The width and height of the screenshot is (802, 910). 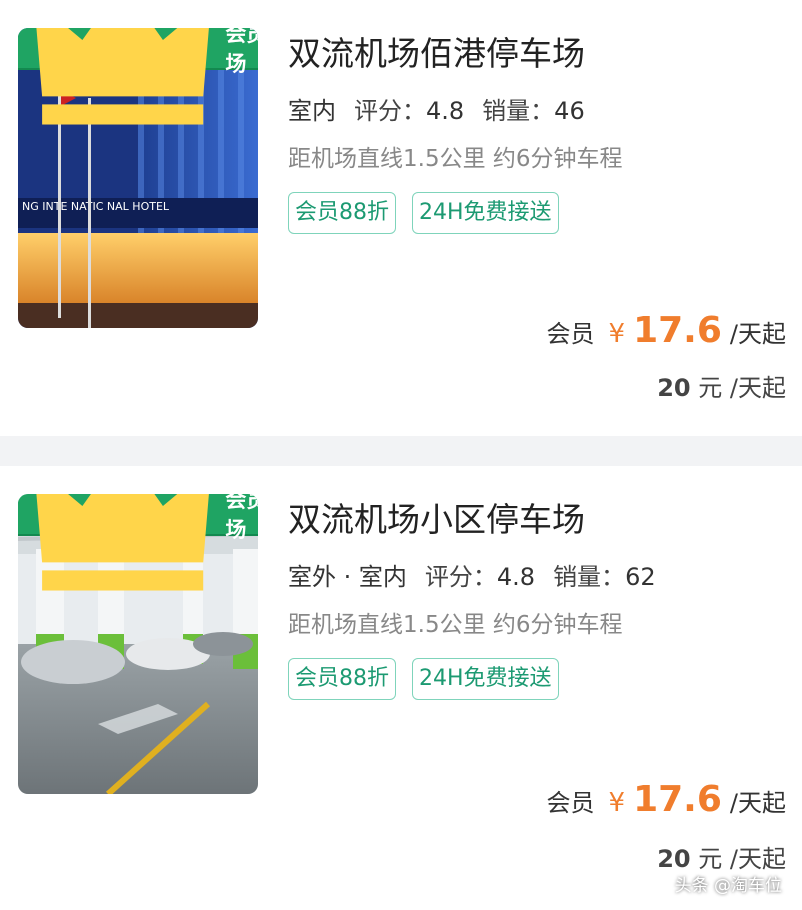 I want to click on lot-title: 双流机场佰港停车场, so click(x=537, y=54).